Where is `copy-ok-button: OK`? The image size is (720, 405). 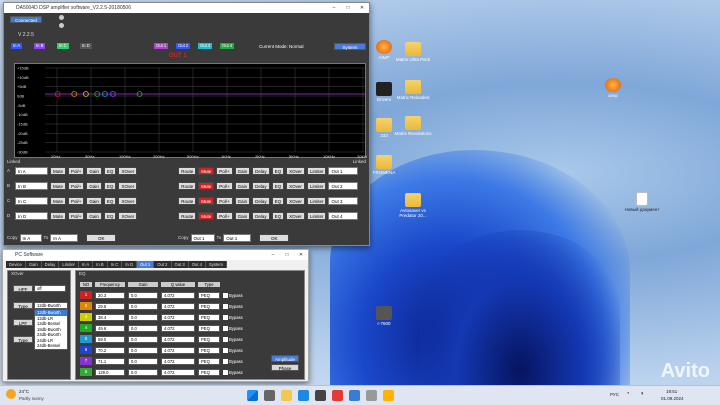
copy-ok-button: OK is located at coordinates (101, 237).